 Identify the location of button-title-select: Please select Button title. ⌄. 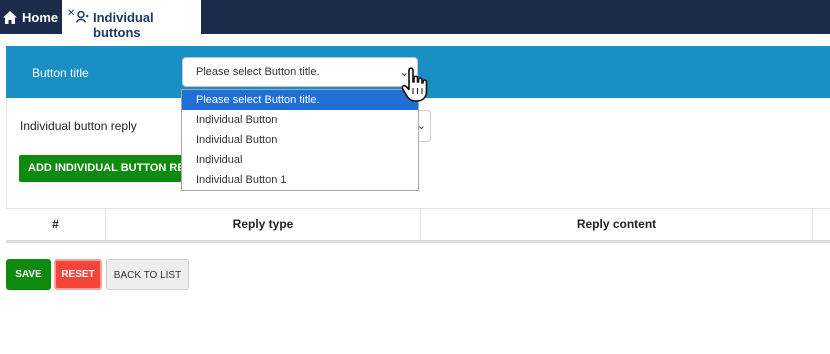
(300, 72).